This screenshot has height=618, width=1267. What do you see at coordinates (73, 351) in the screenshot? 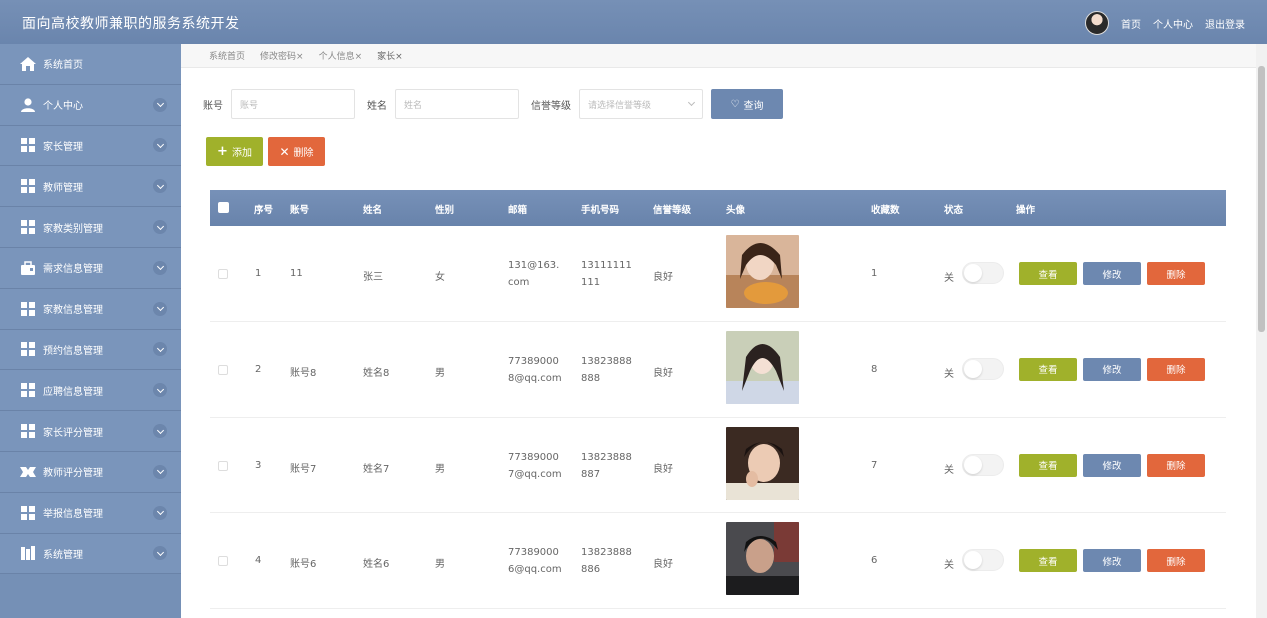
I see `sidebar-item-label: 预约信息管理` at bounding box center [73, 351].